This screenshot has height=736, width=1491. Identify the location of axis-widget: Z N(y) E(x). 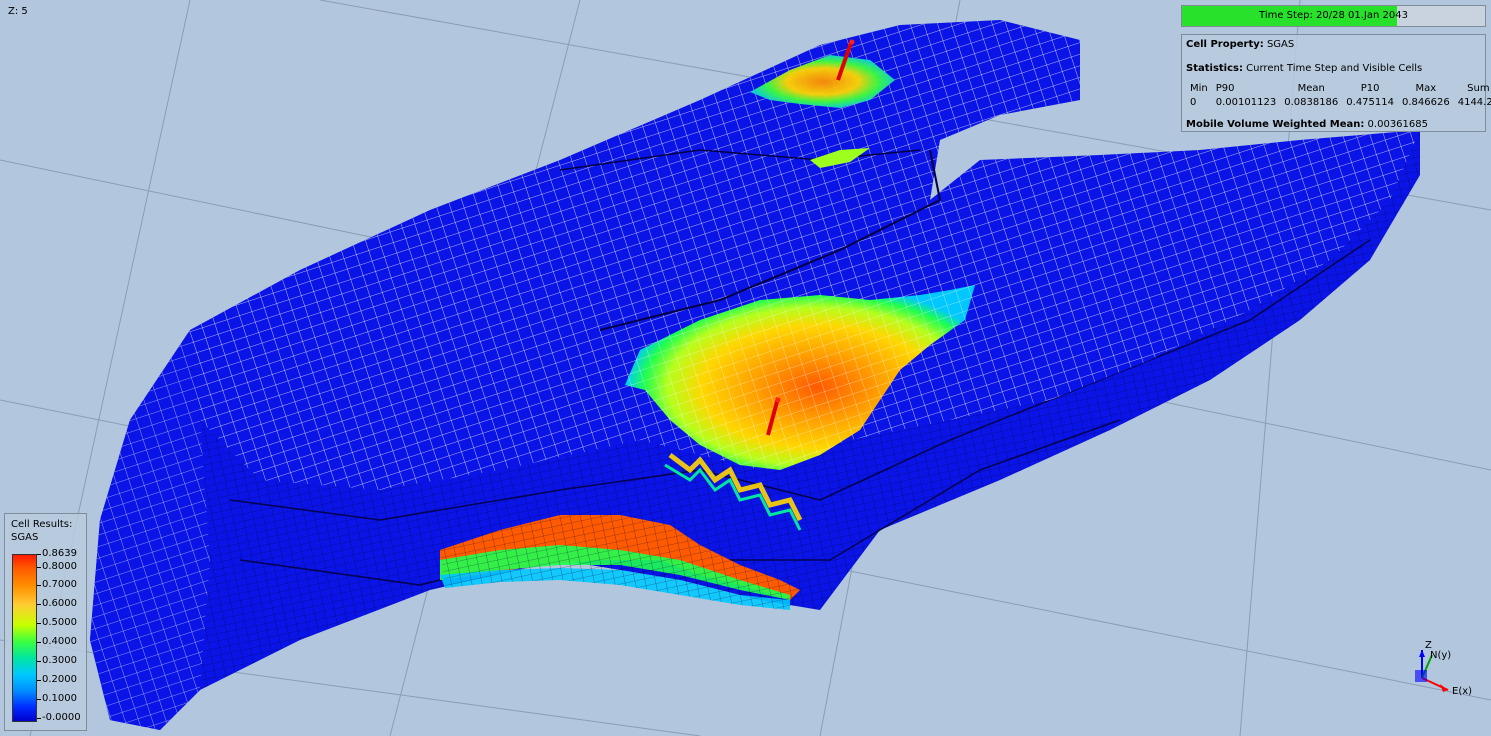
(1443, 668).